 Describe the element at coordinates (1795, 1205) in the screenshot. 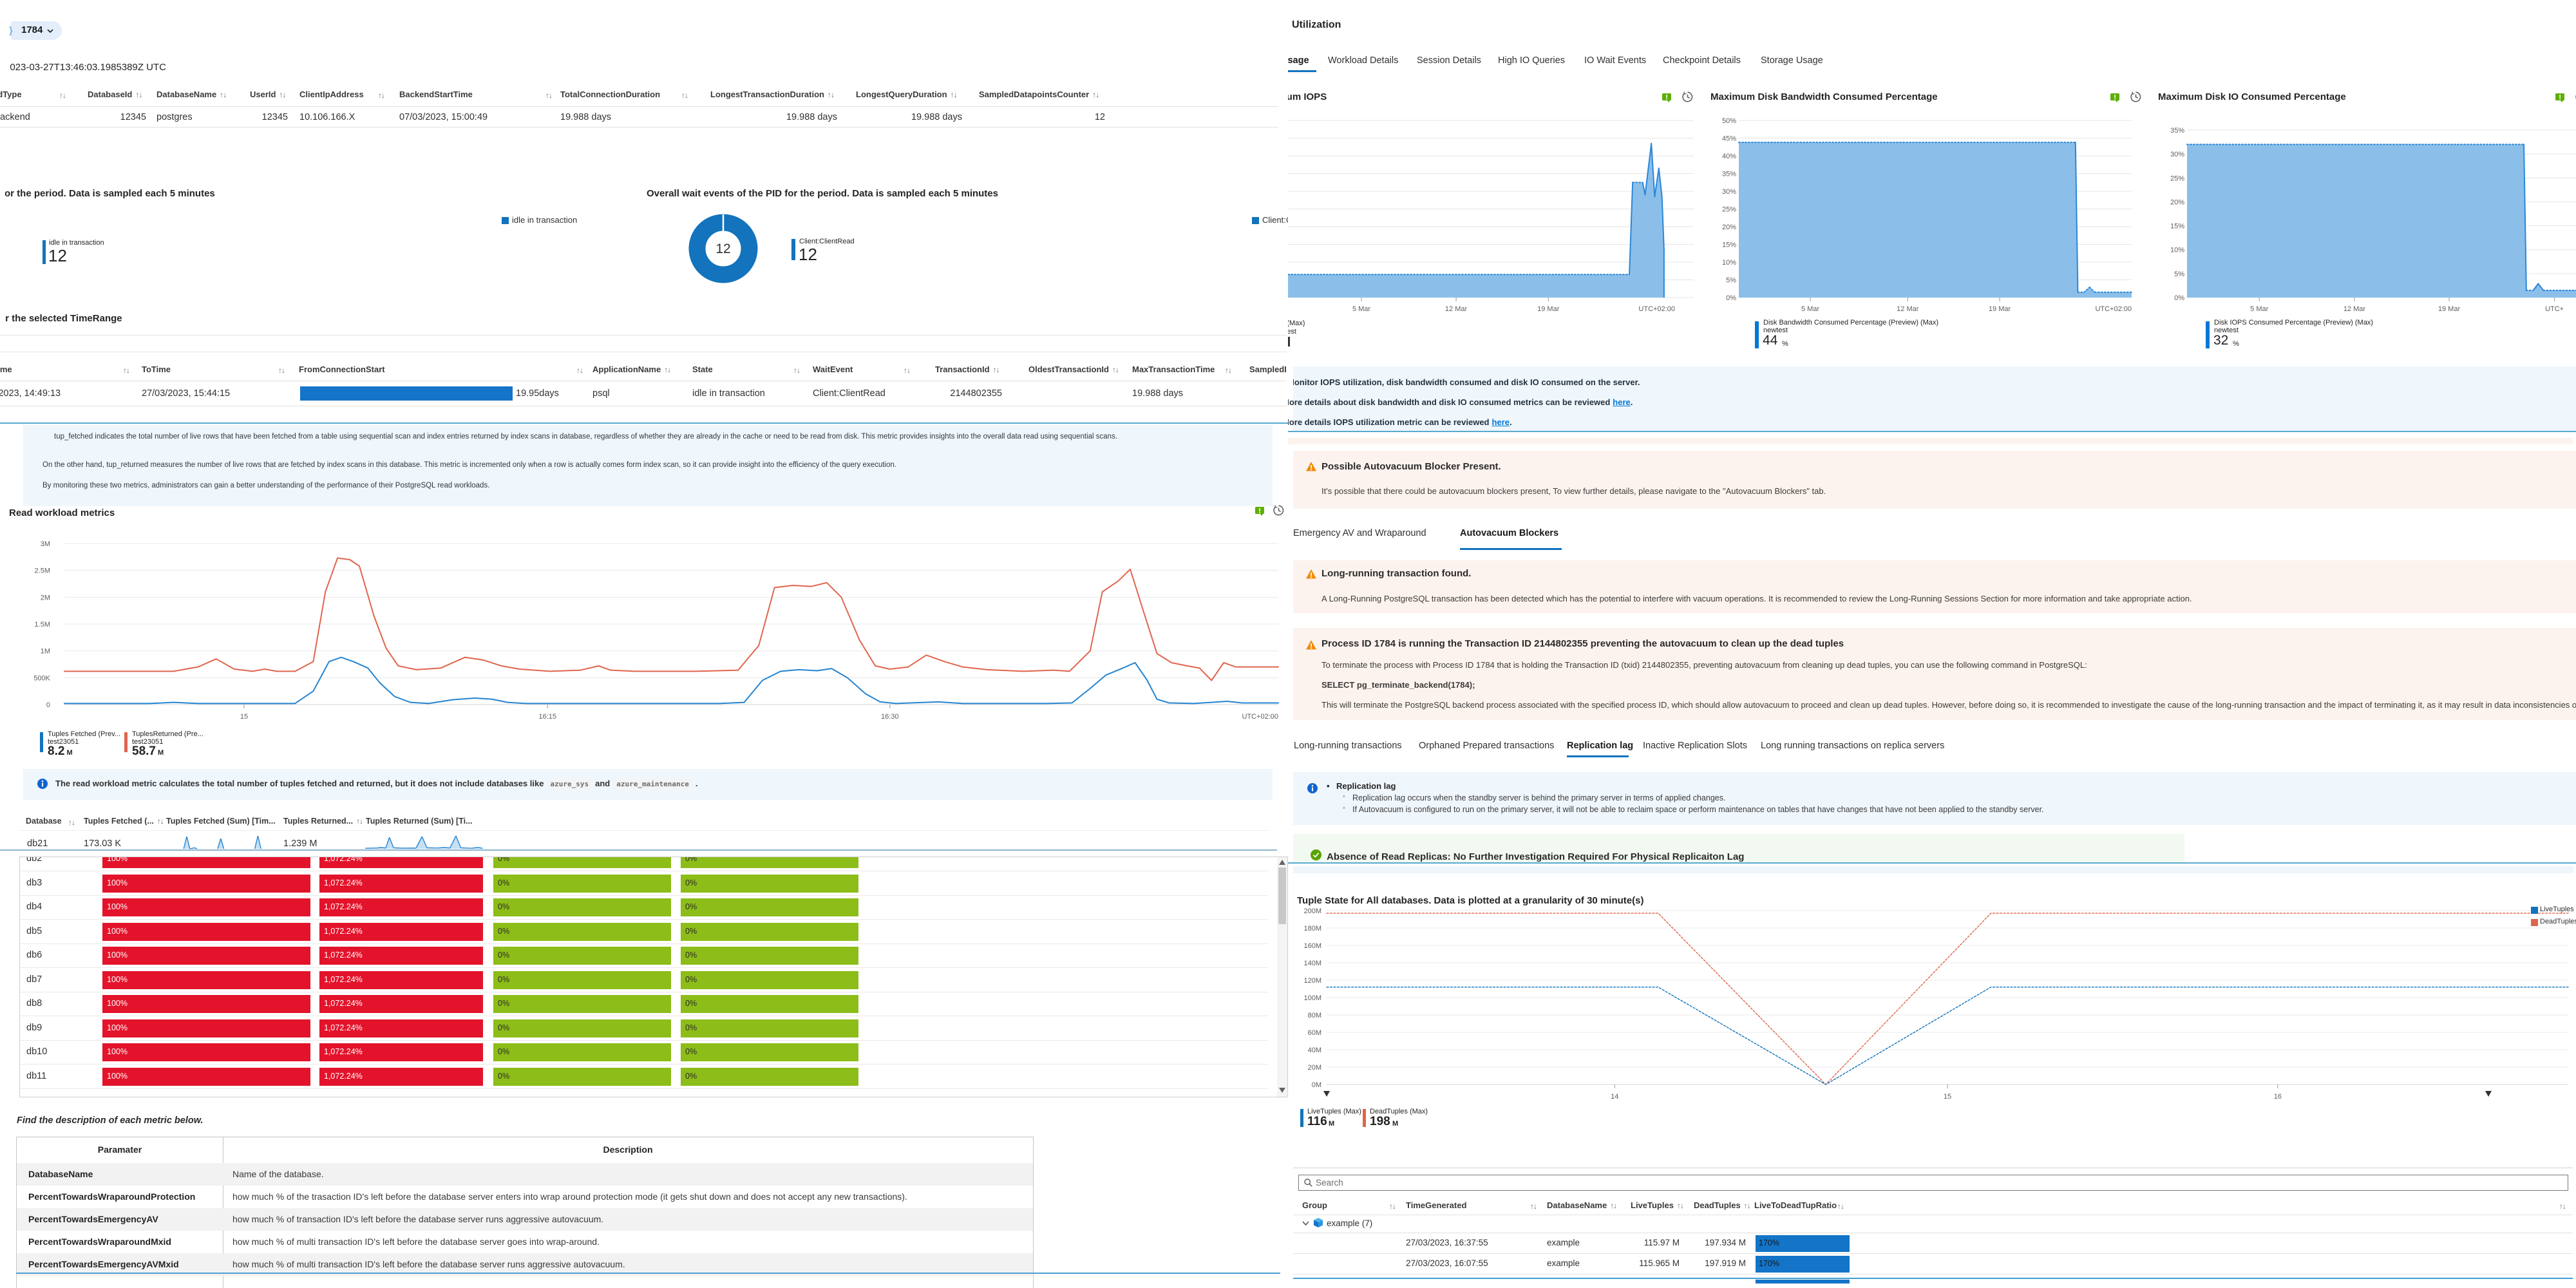

I see `column-header: LiveToDeadTupRatio` at that location.